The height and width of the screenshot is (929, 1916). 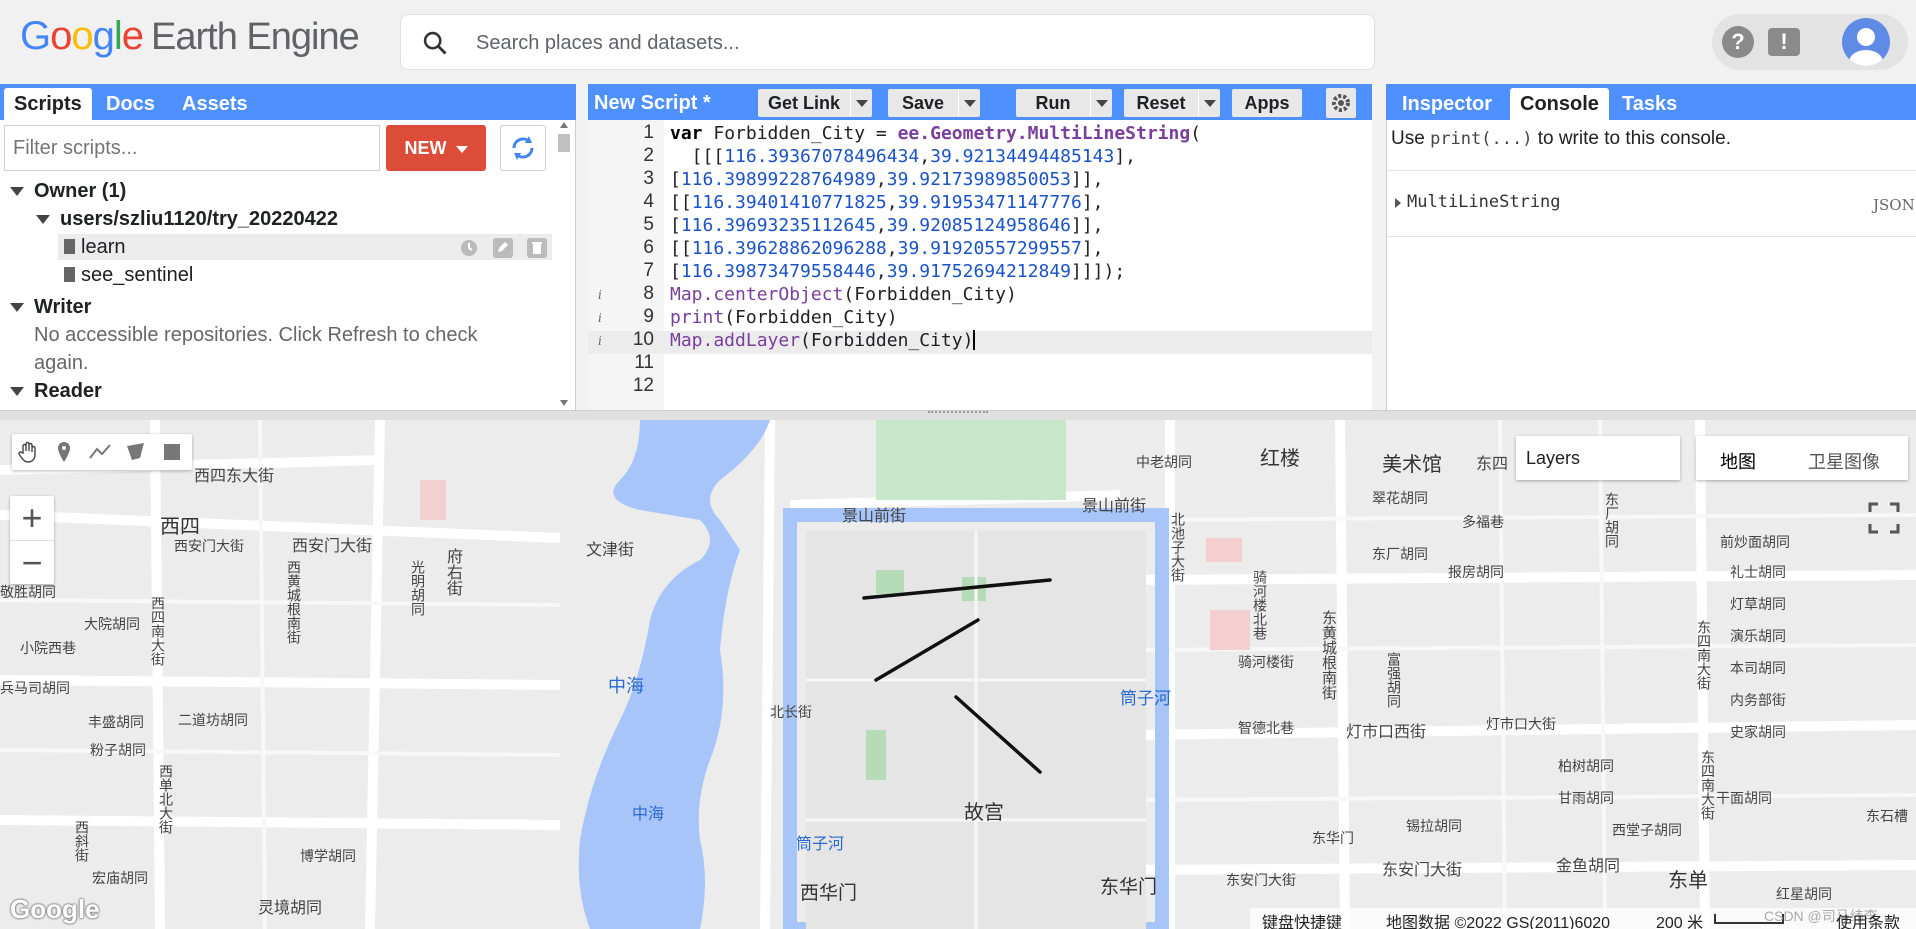 What do you see at coordinates (1866, 42) in the screenshot?
I see `avatar` at bounding box center [1866, 42].